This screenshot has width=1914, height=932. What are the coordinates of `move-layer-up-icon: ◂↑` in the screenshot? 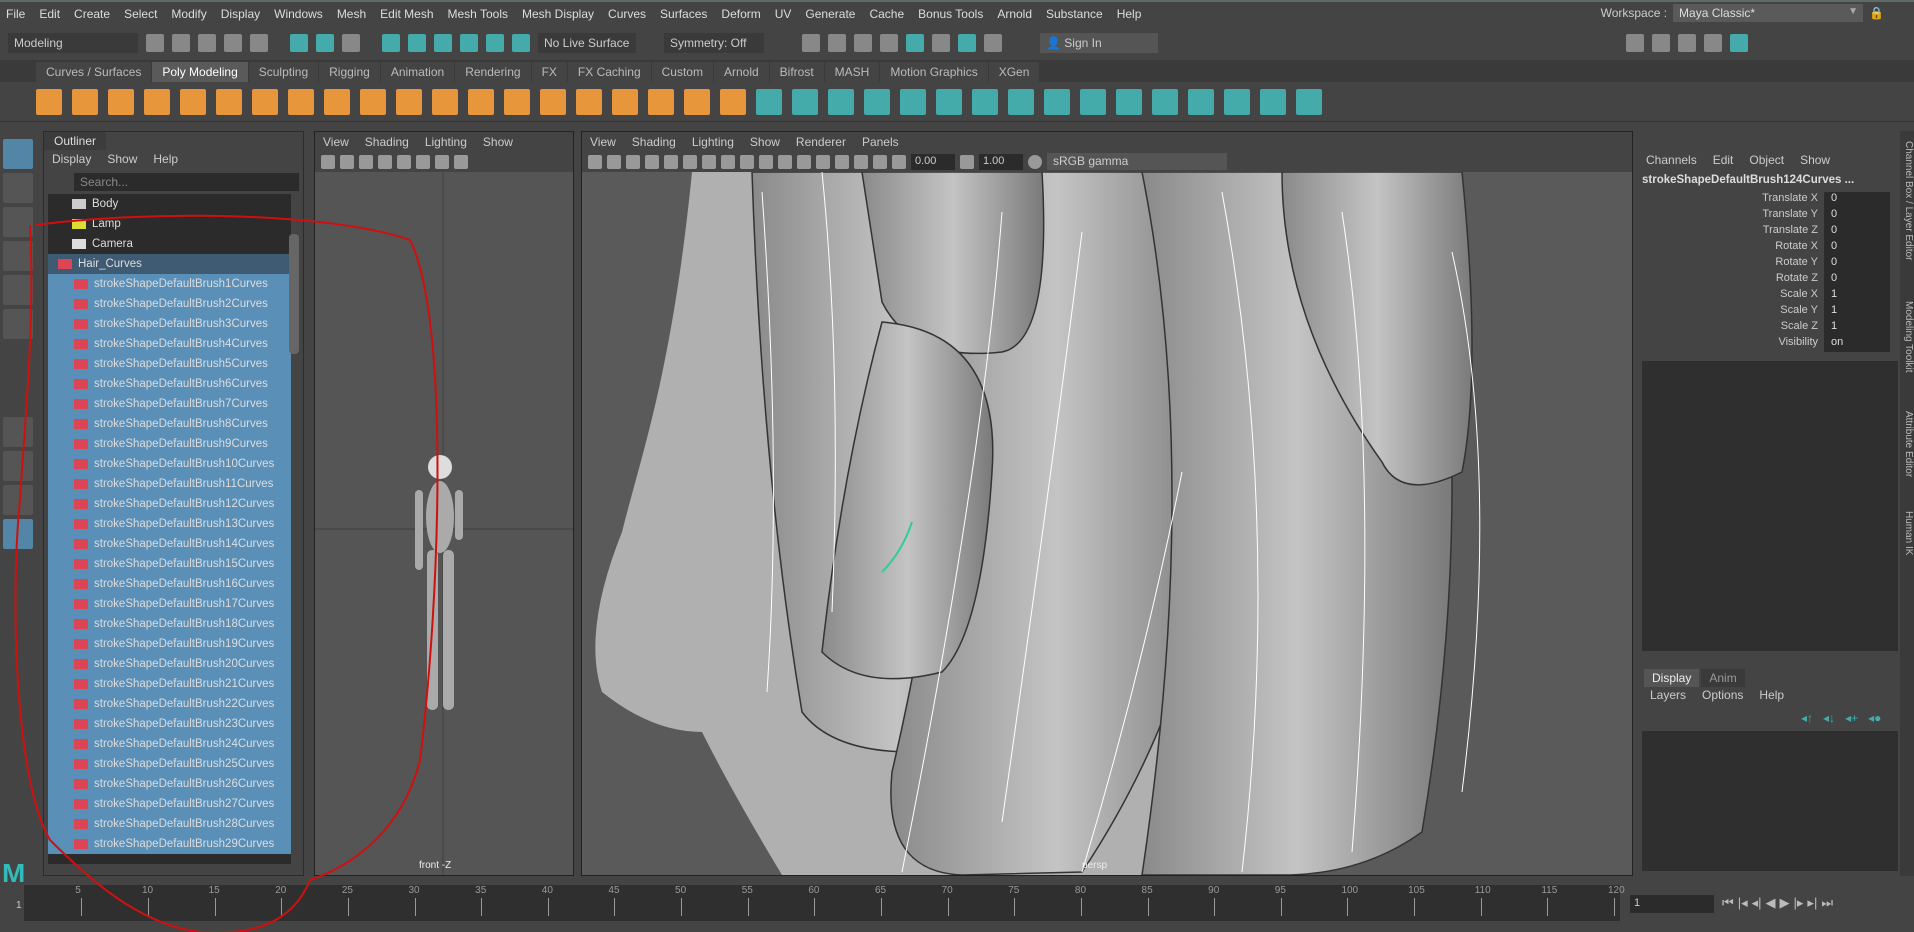 It's located at (1807, 718).